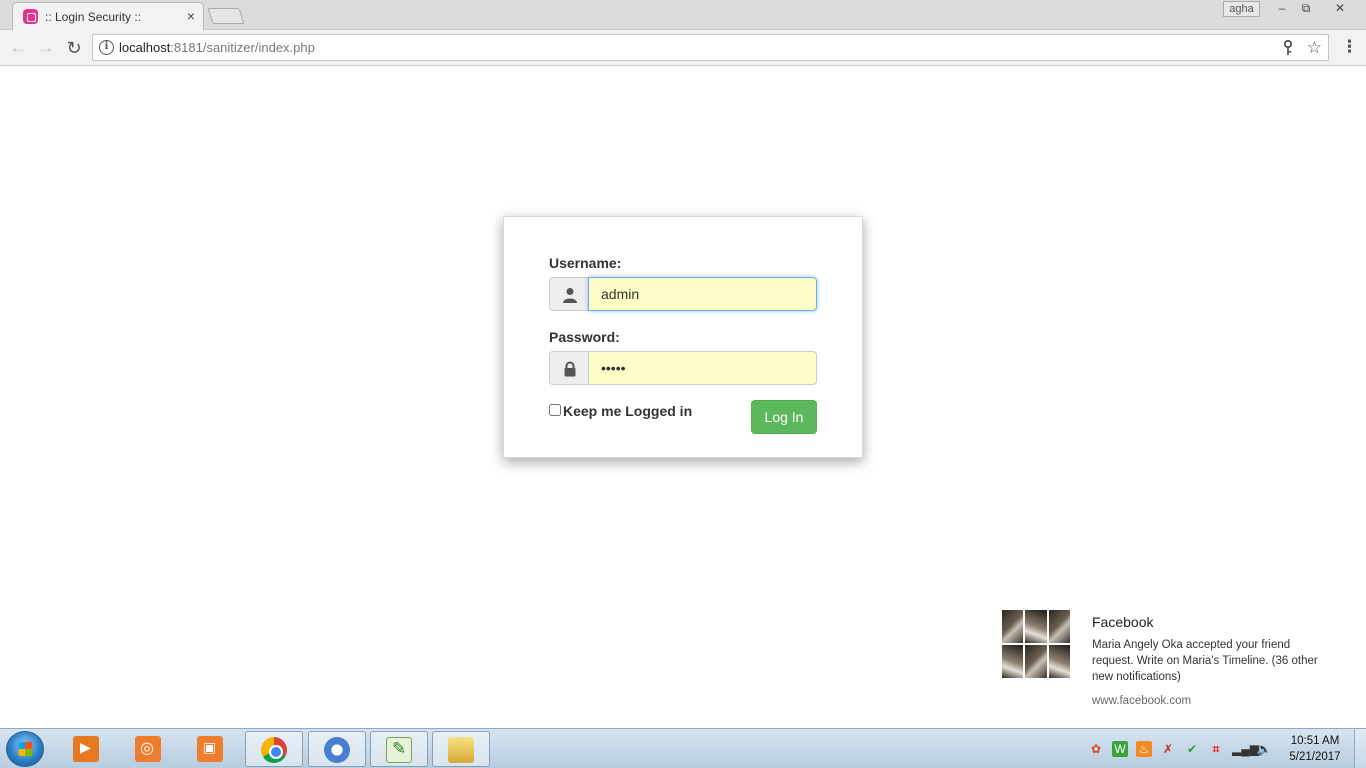 The height and width of the screenshot is (768, 1366). Describe the element at coordinates (1282, 9) in the screenshot. I see `minimize-icon: –` at that location.